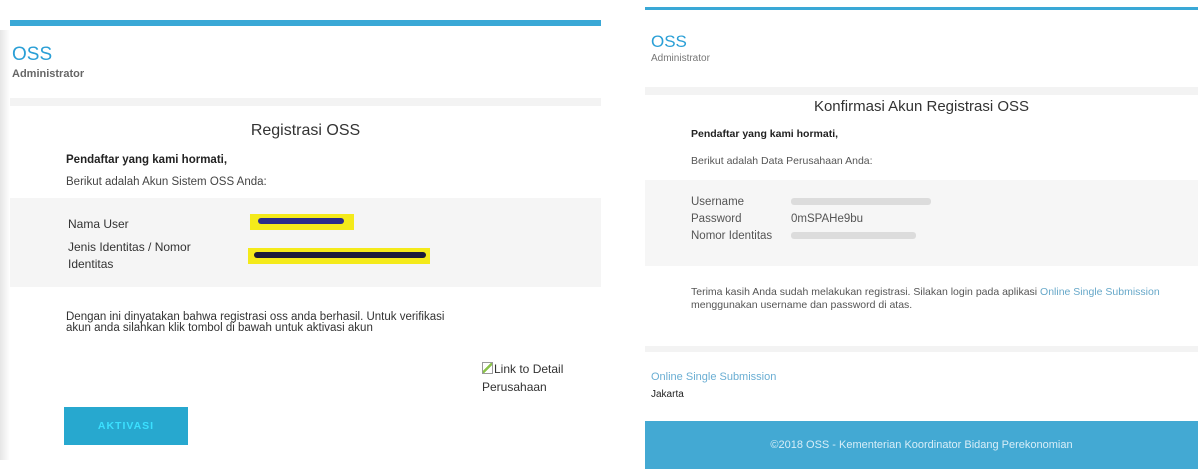 This screenshot has height=469, width=1198. Describe the element at coordinates (5, 245) in the screenshot. I see `left-edge-shadow` at that location.